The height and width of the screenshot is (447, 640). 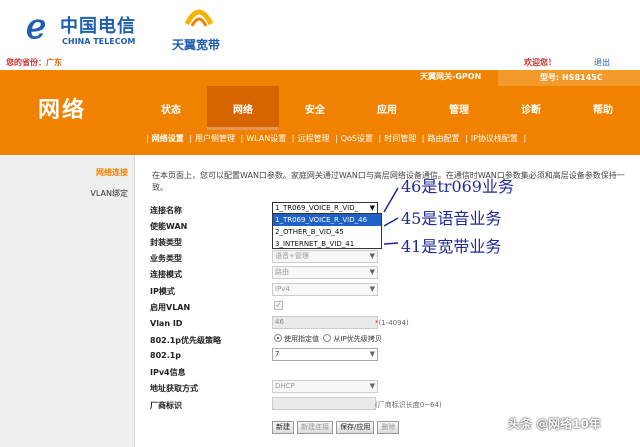 What do you see at coordinates (282, 272) in the screenshot?
I see `connection-mode-value: 路由` at bounding box center [282, 272].